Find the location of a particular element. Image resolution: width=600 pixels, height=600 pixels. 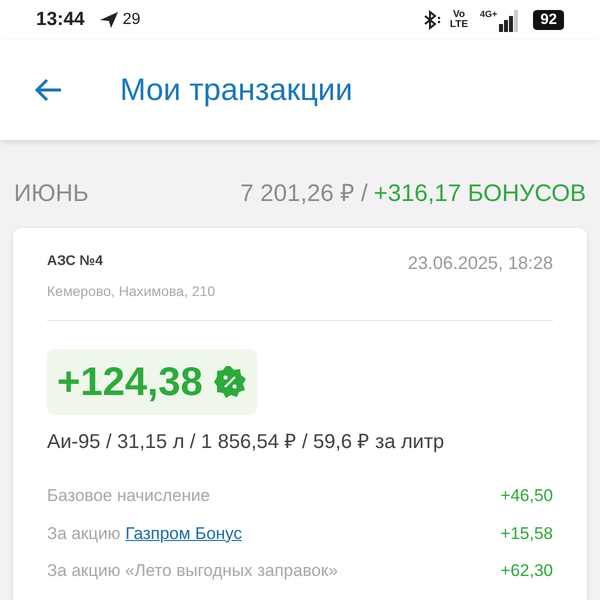

bonus-badge: +124,38 is located at coordinates (152, 382).